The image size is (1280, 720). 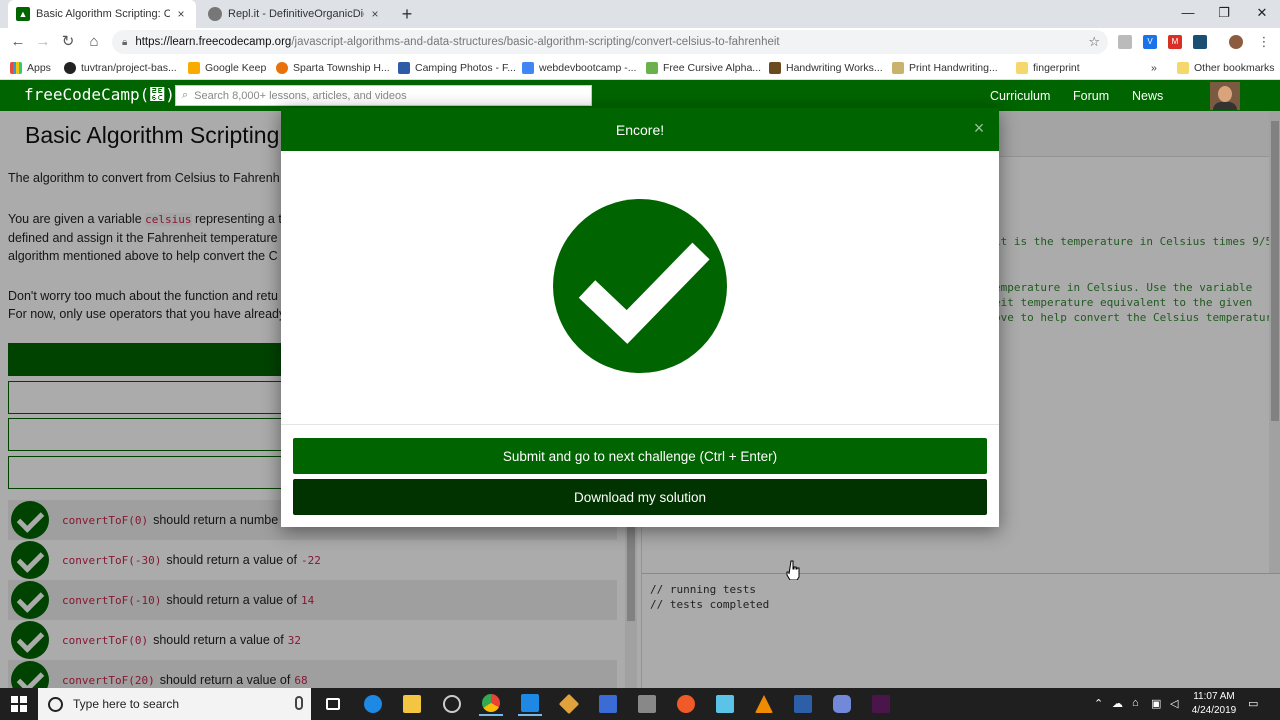 What do you see at coordinates (491, 704) in the screenshot?
I see `chrome-icon` at bounding box center [491, 704].